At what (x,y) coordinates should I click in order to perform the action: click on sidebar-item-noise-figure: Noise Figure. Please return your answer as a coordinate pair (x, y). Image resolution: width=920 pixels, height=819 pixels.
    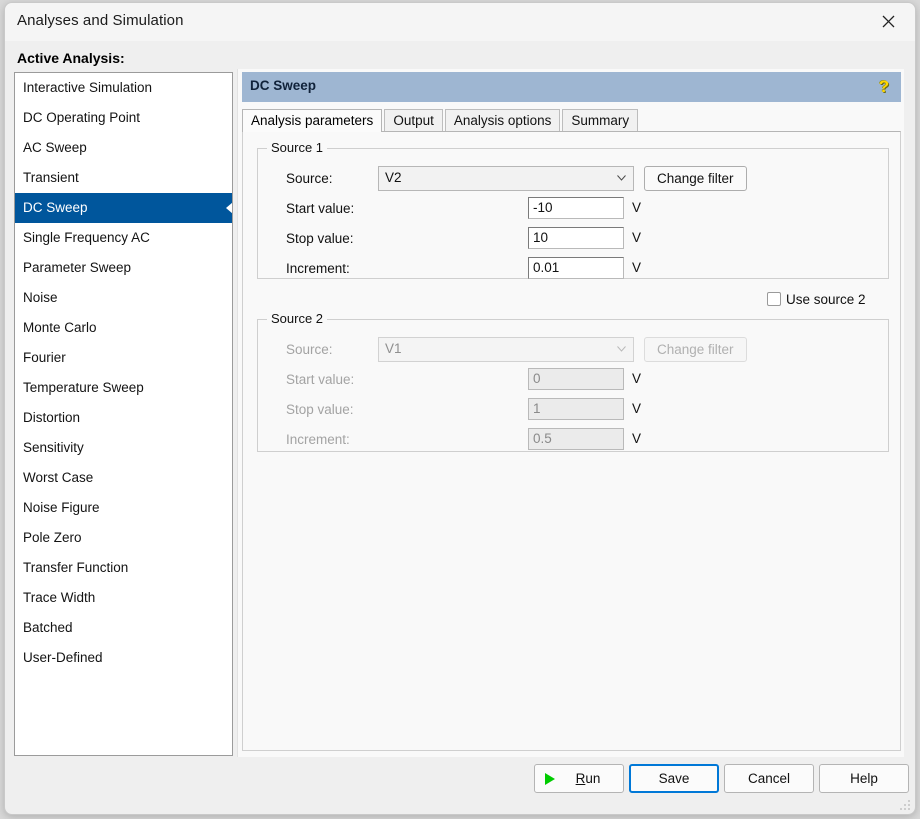
    Looking at the image, I should click on (123, 508).